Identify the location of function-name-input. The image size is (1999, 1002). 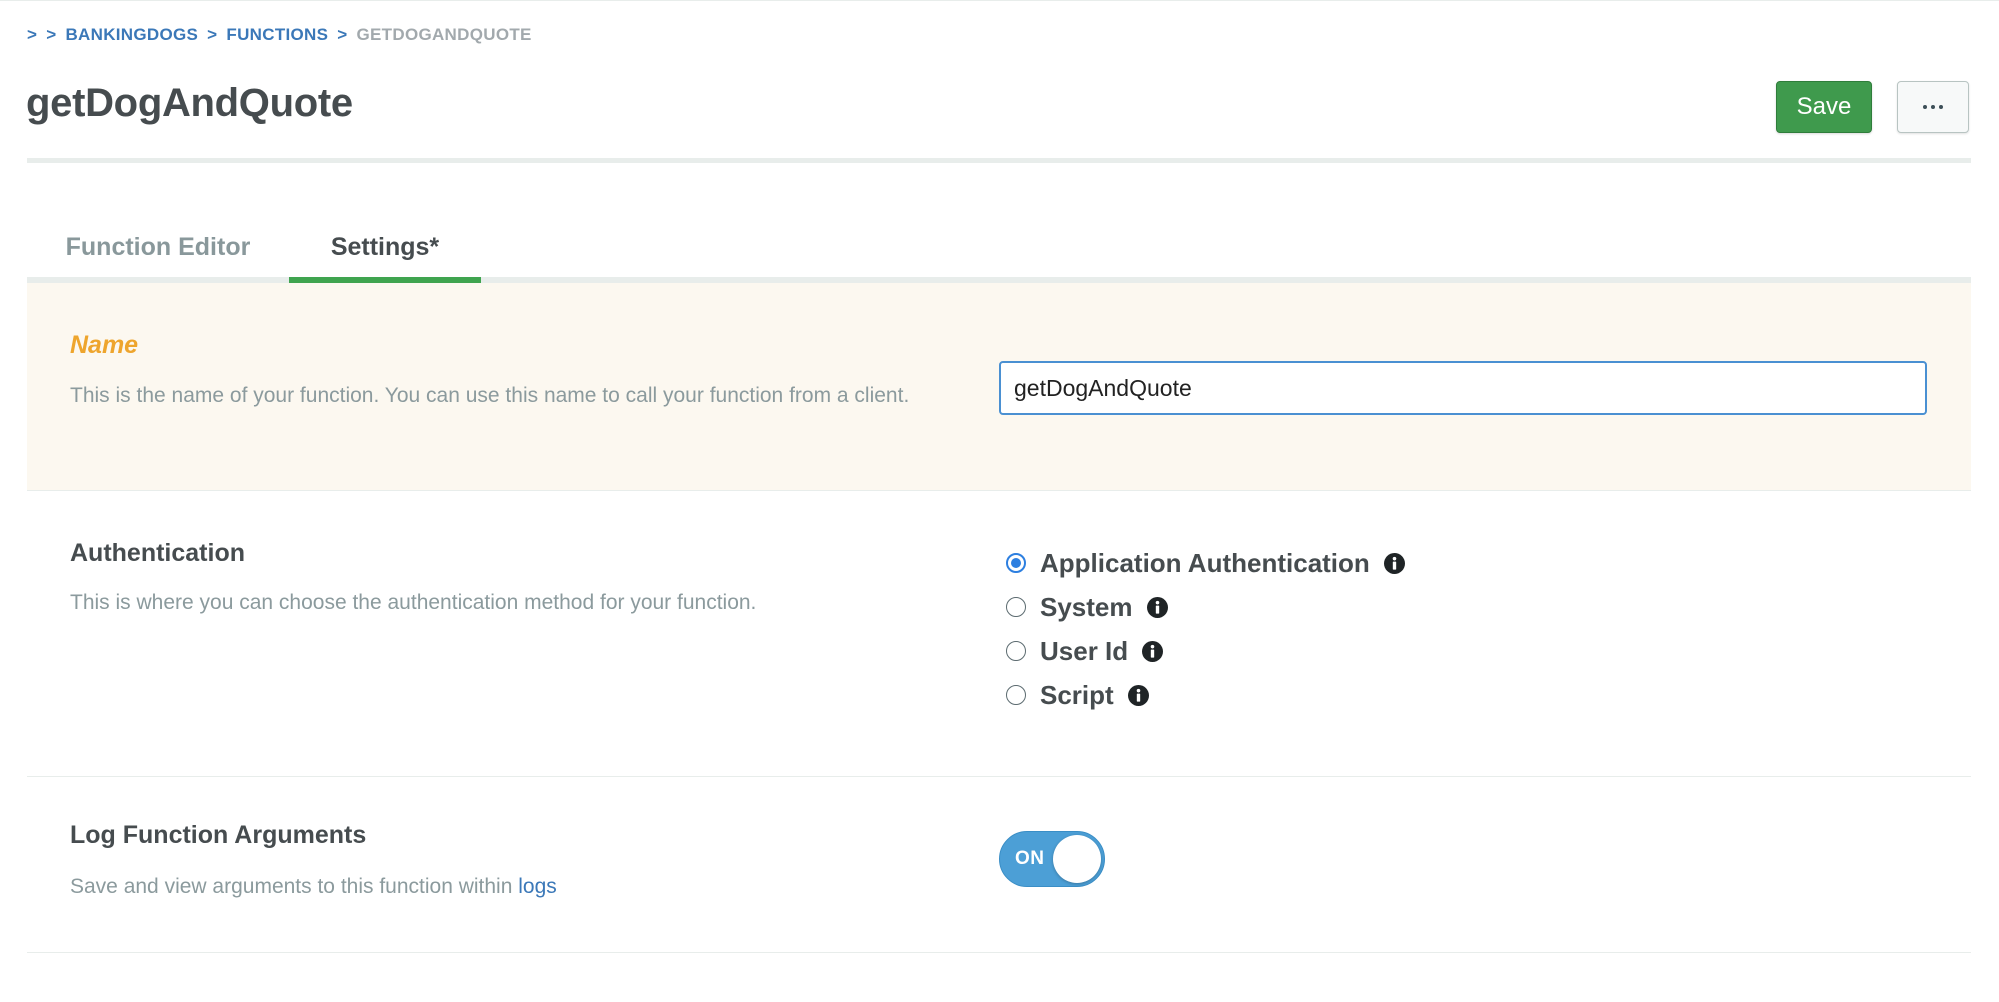
(1463, 388).